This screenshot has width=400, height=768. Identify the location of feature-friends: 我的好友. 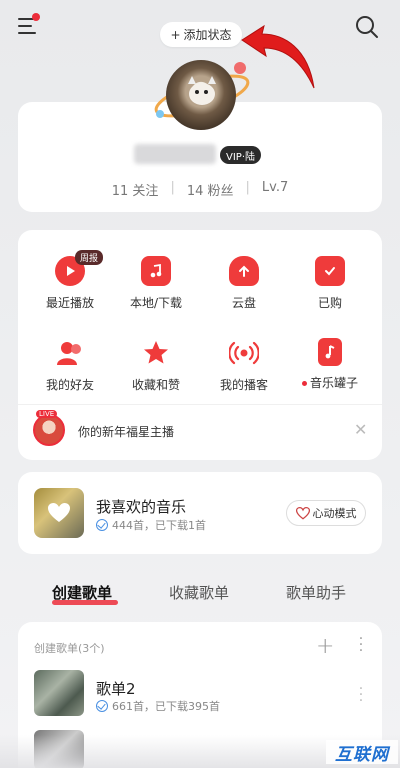
(70, 365).